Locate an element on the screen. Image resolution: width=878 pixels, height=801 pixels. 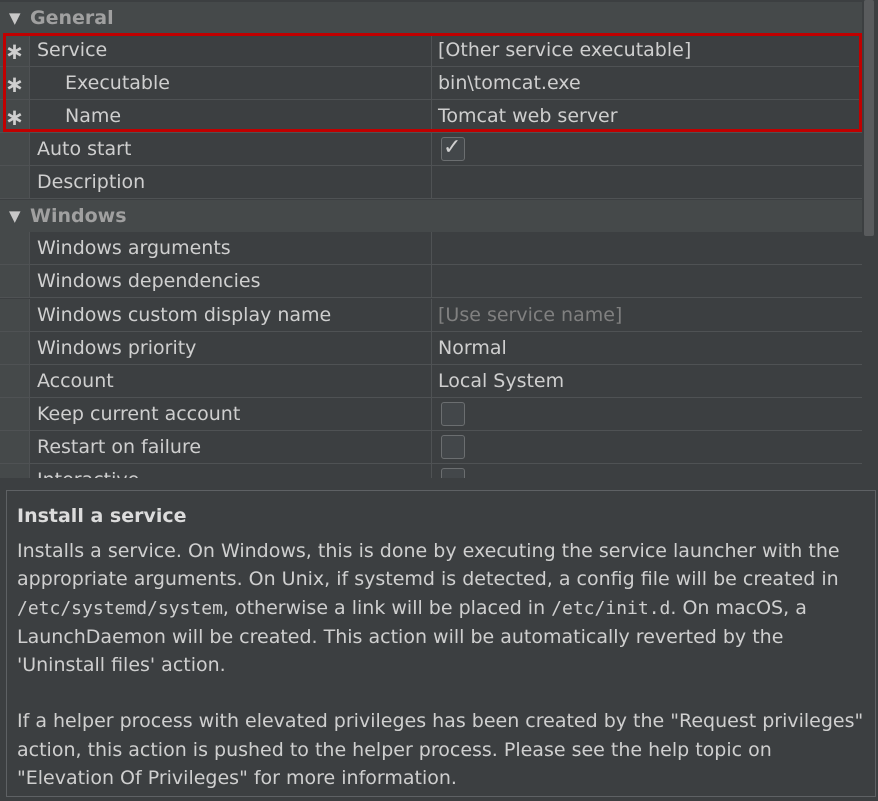
property-value: Normal is located at coordinates (647, 348).